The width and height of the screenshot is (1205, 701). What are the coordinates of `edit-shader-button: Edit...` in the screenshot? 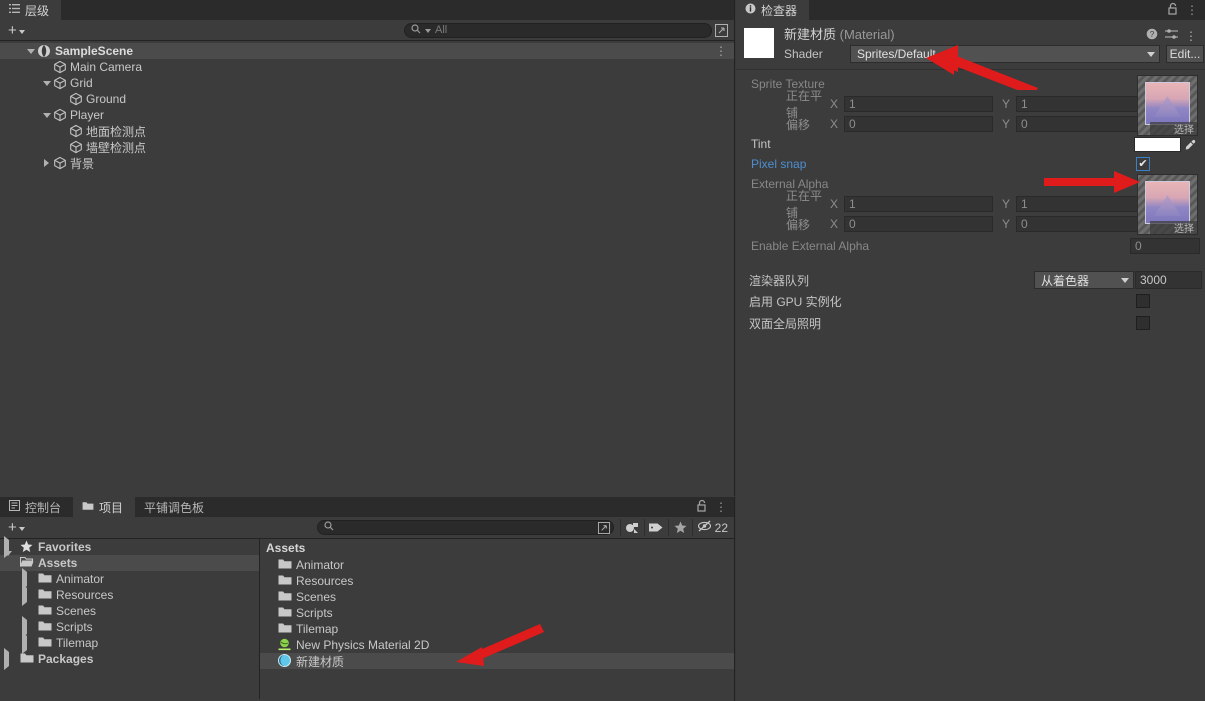 It's located at (1185, 54).